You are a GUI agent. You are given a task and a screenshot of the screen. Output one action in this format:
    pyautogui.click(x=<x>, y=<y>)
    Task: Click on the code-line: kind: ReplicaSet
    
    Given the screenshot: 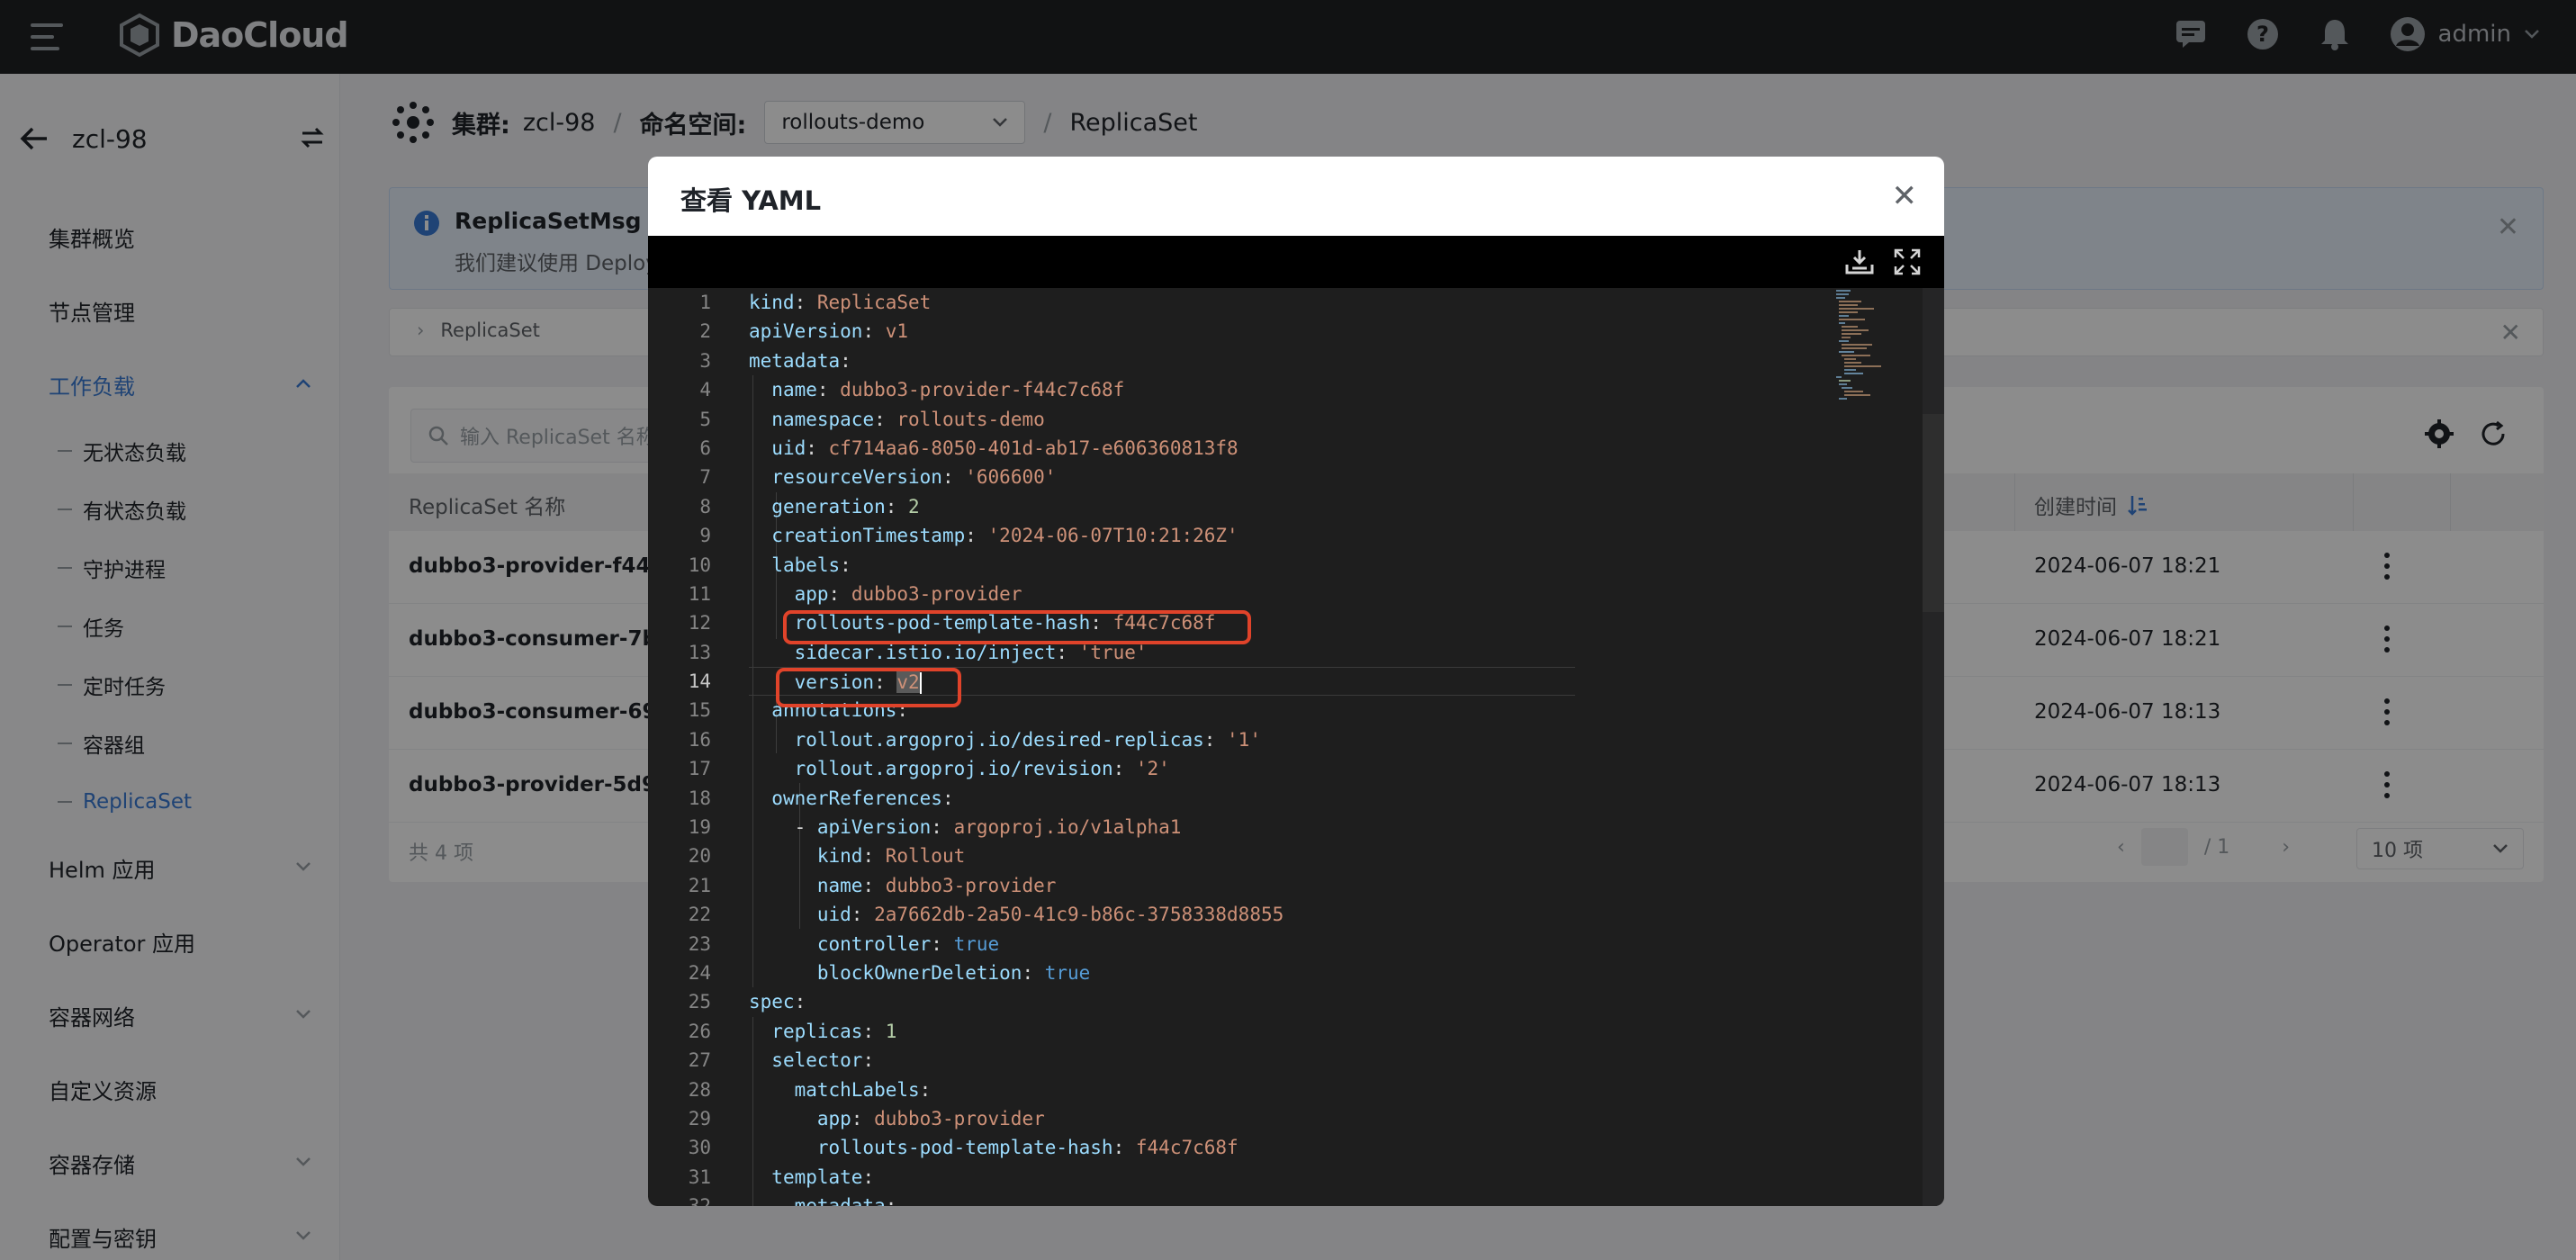 What is the action you would take?
    pyautogui.click(x=1162, y=303)
    